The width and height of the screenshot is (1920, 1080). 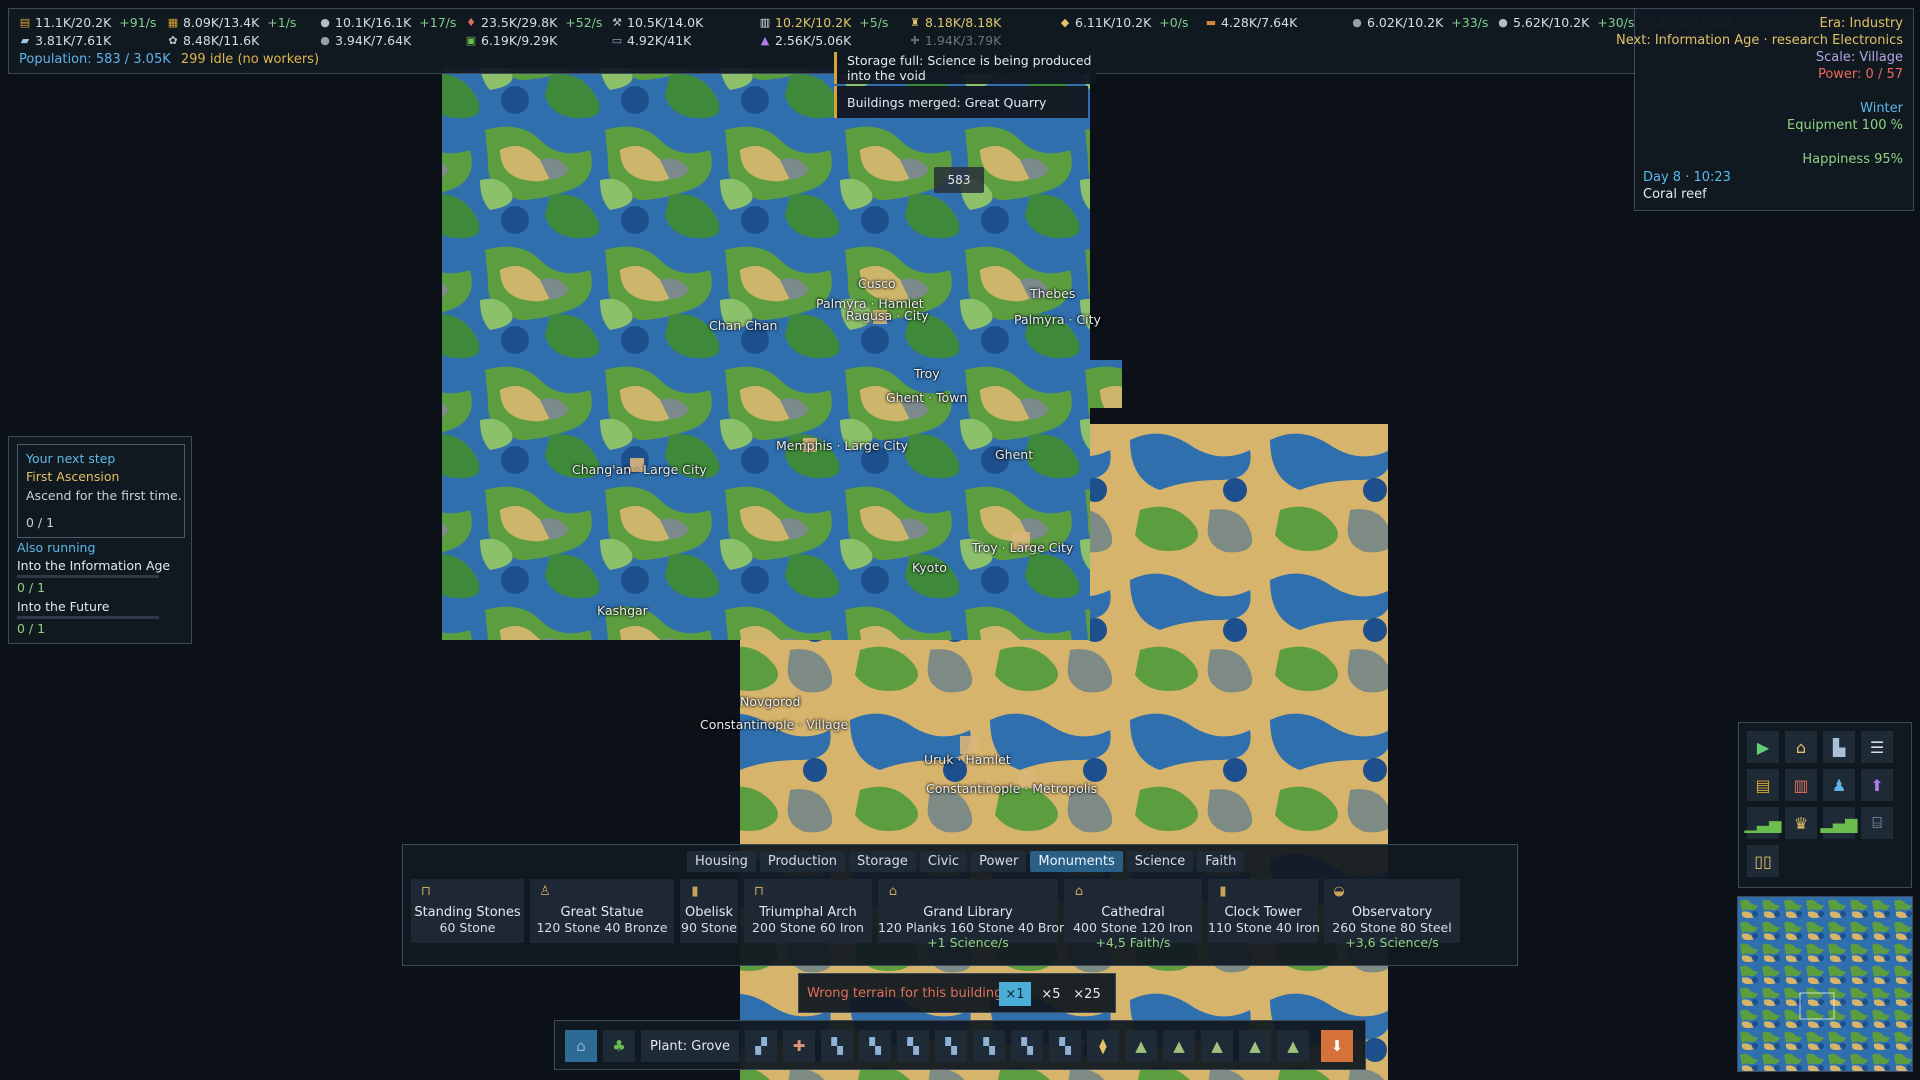 What do you see at coordinates (967, 759) in the screenshot?
I see `city-label: Uruk · Hamlet` at bounding box center [967, 759].